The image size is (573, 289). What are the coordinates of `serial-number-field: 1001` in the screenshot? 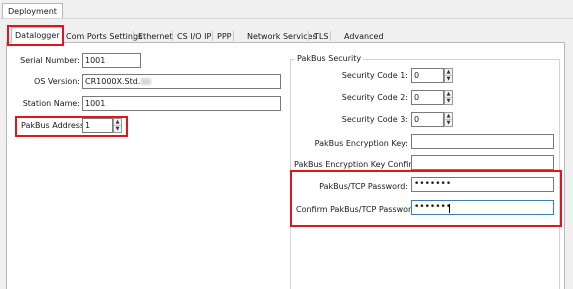 It's located at (111, 60).